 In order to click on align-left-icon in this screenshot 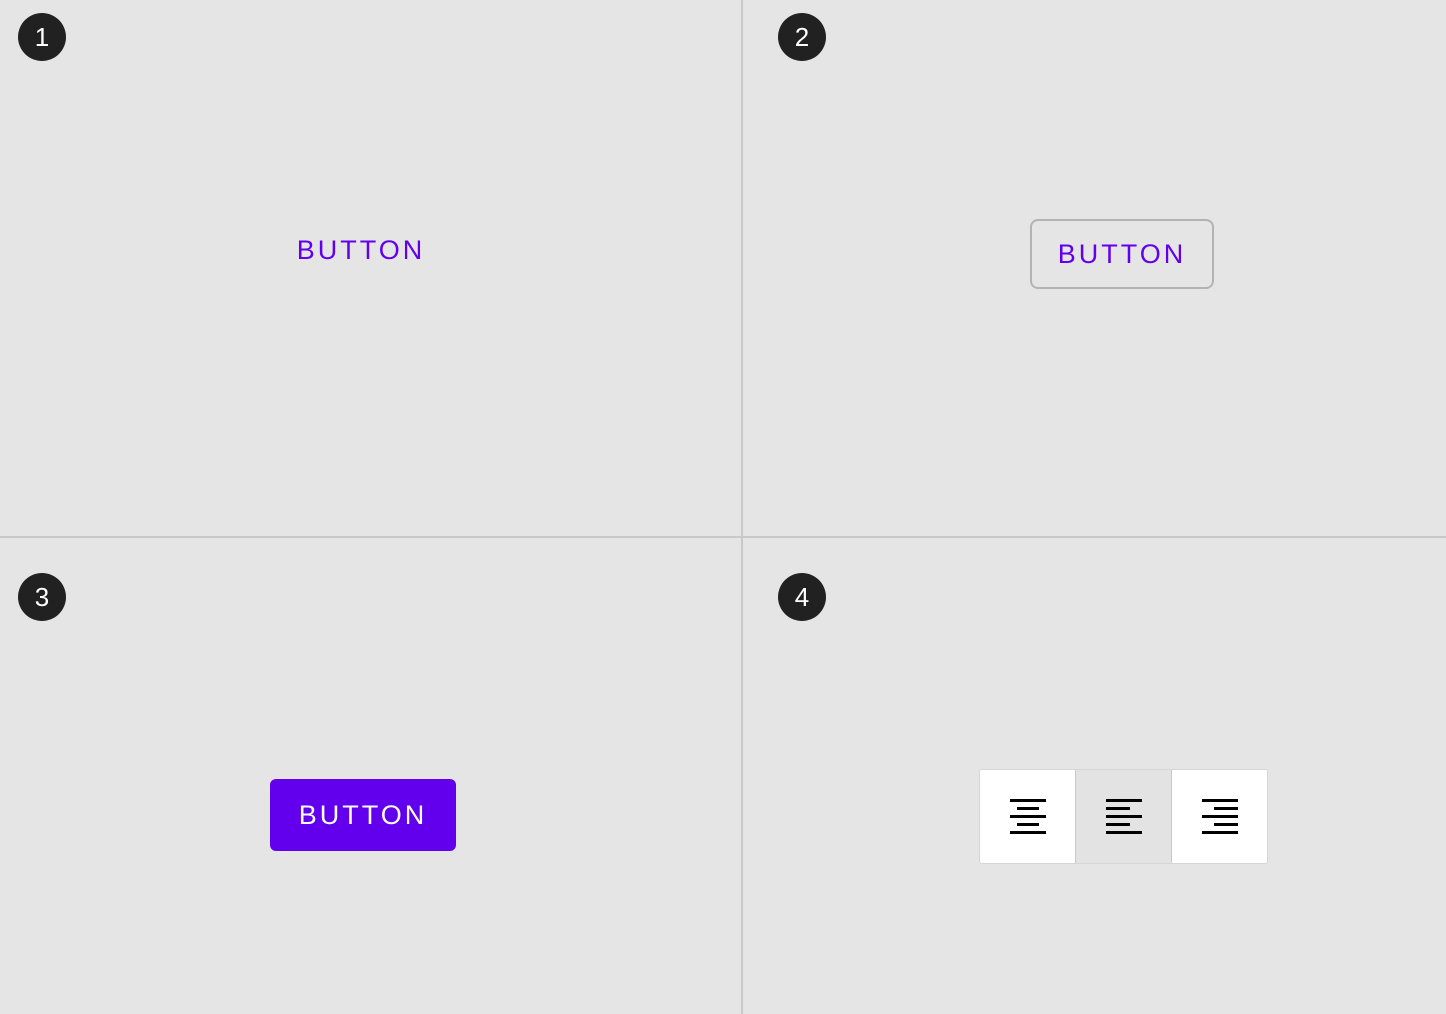, I will do `click(1123, 816)`.